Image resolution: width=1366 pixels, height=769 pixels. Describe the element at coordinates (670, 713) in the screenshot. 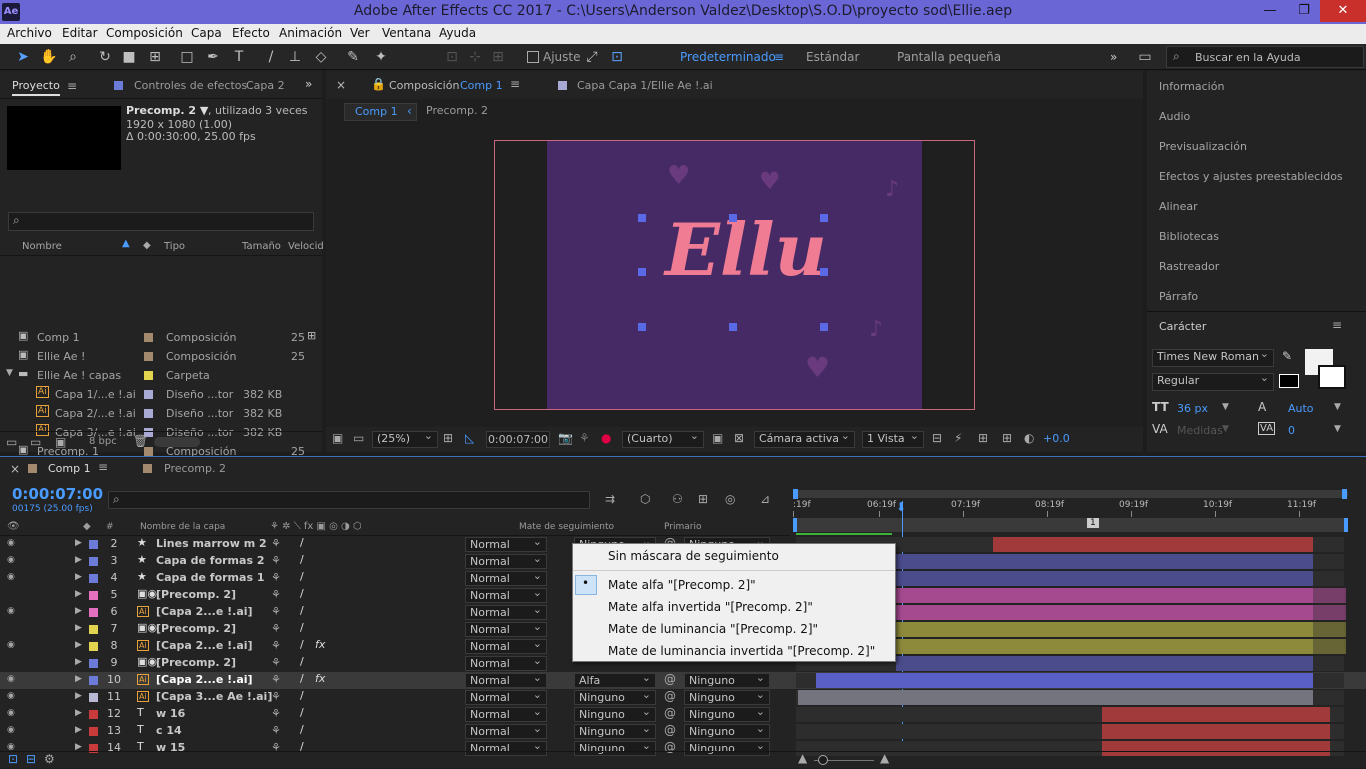

I see `pick-whip-icon: @` at that location.